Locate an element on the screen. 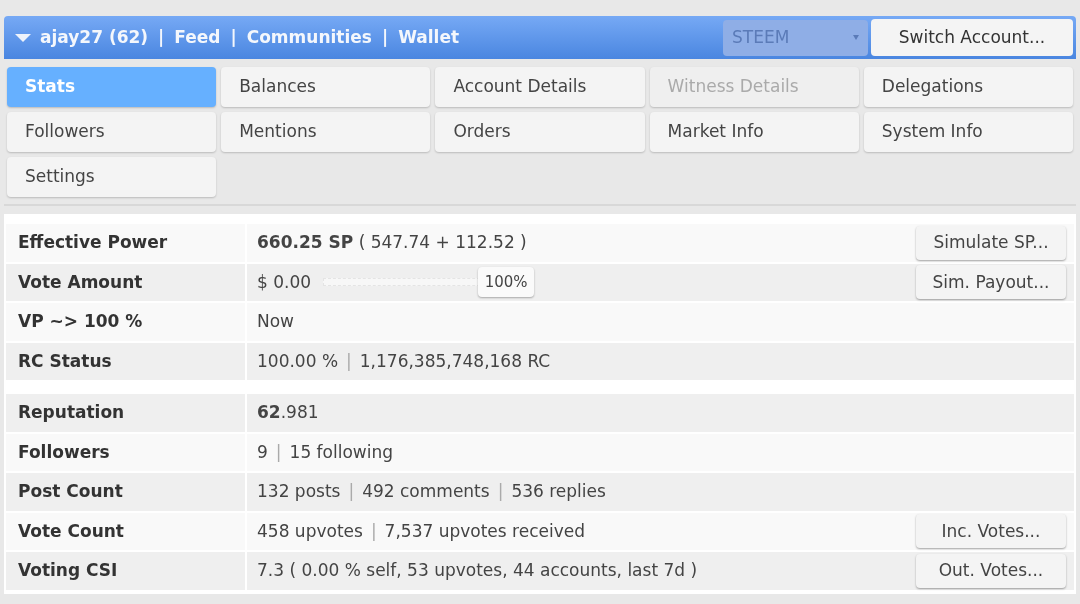 The width and height of the screenshot is (1080, 604). stat-value: 15 following is located at coordinates (341, 452).